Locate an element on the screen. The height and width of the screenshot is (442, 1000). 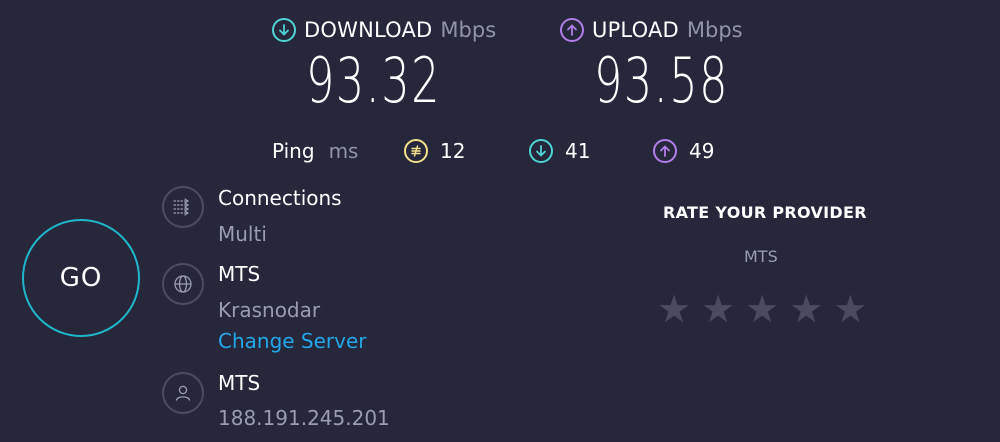
go-button-label: GO is located at coordinates (81, 278).